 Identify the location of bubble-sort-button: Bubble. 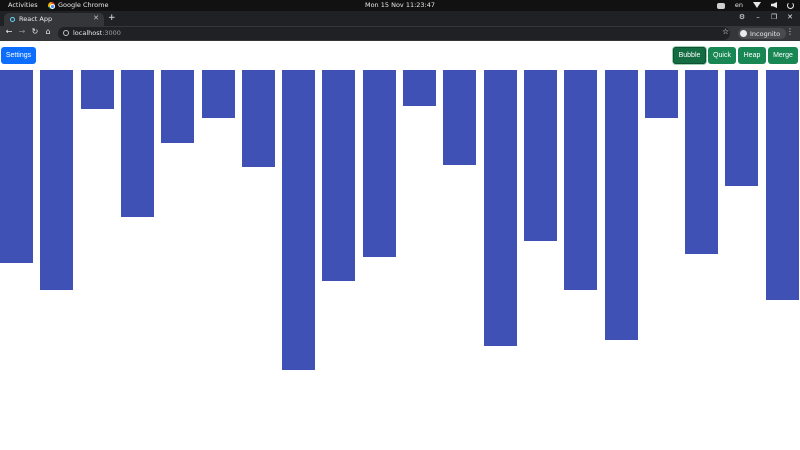
(689, 55).